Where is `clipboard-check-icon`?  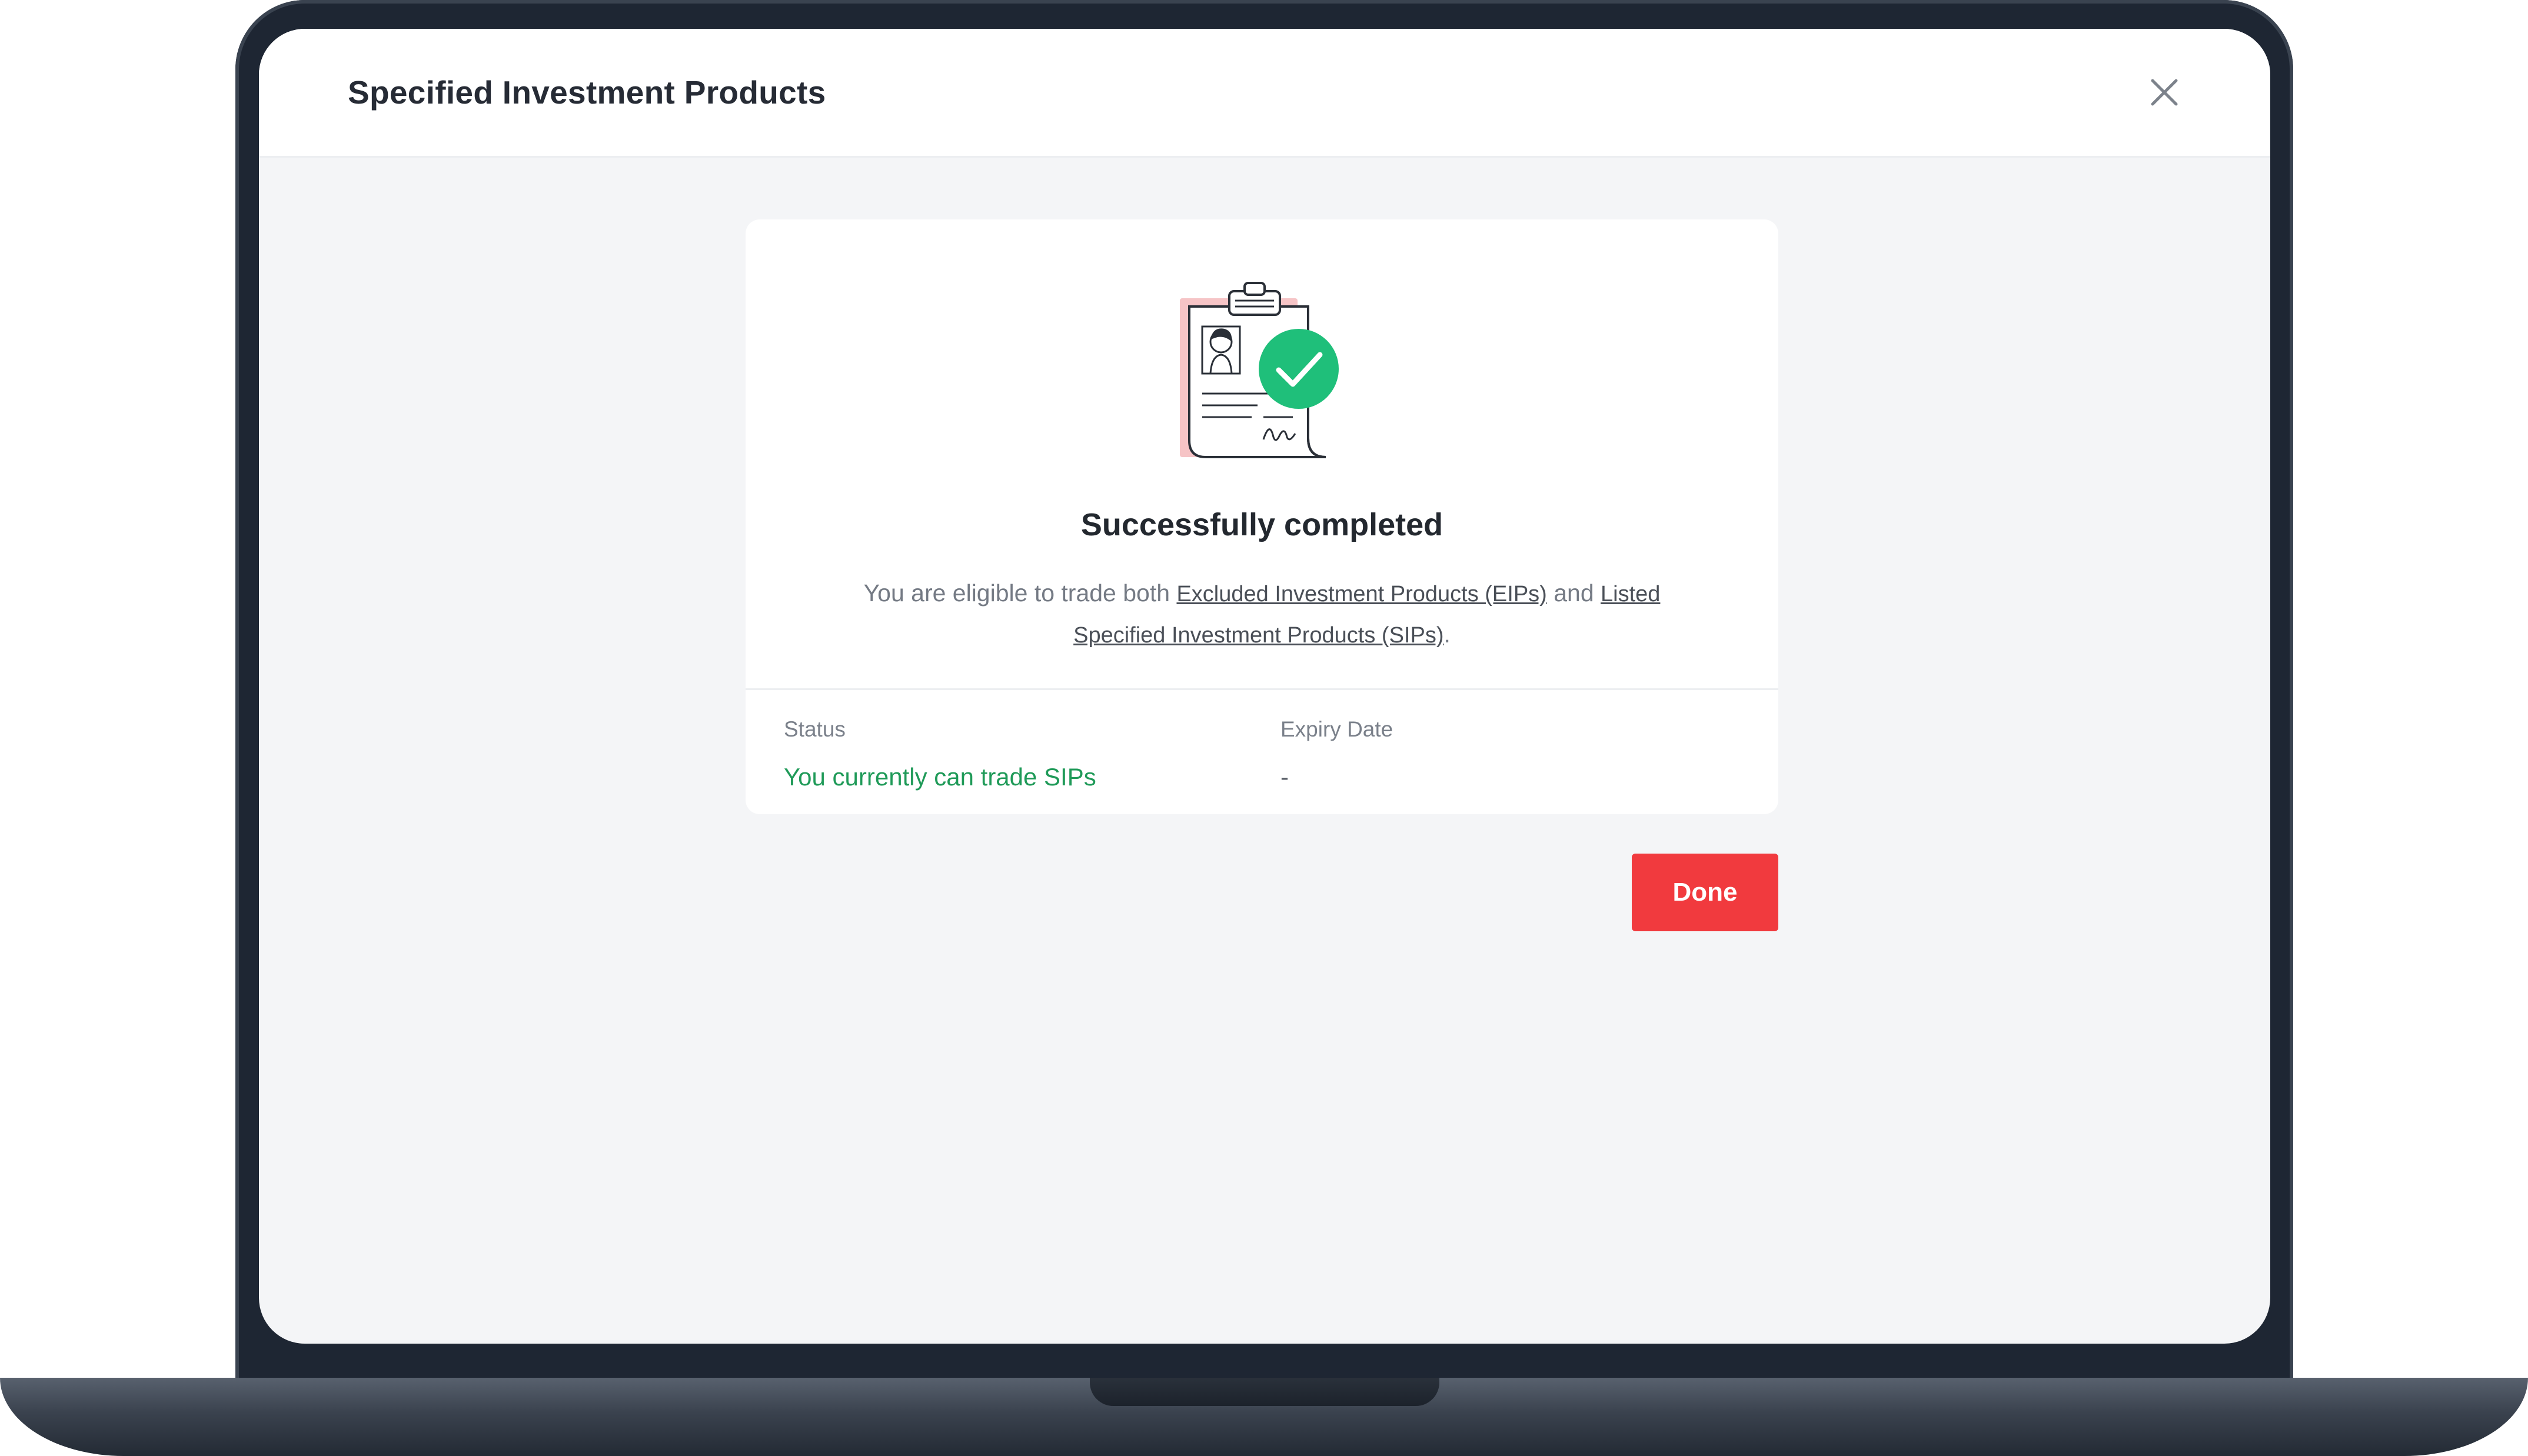
clipboard-check-icon is located at coordinates (1263, 375).